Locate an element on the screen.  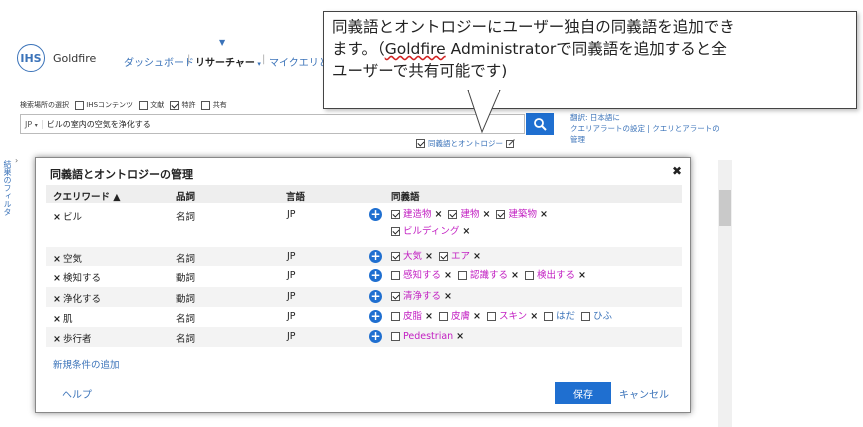
synonym-label: 検出する is located at coordinates (556, 275).